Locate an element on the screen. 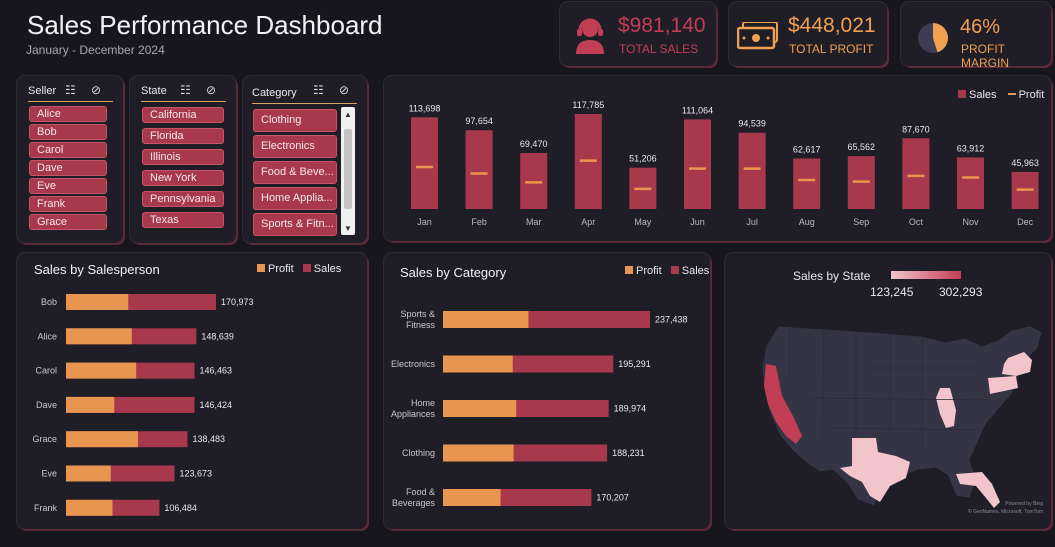 Image resolution: width=1055 pixels, height=547 pixels. sales-data-label: 111,064 is located at coordinates (697, 110).